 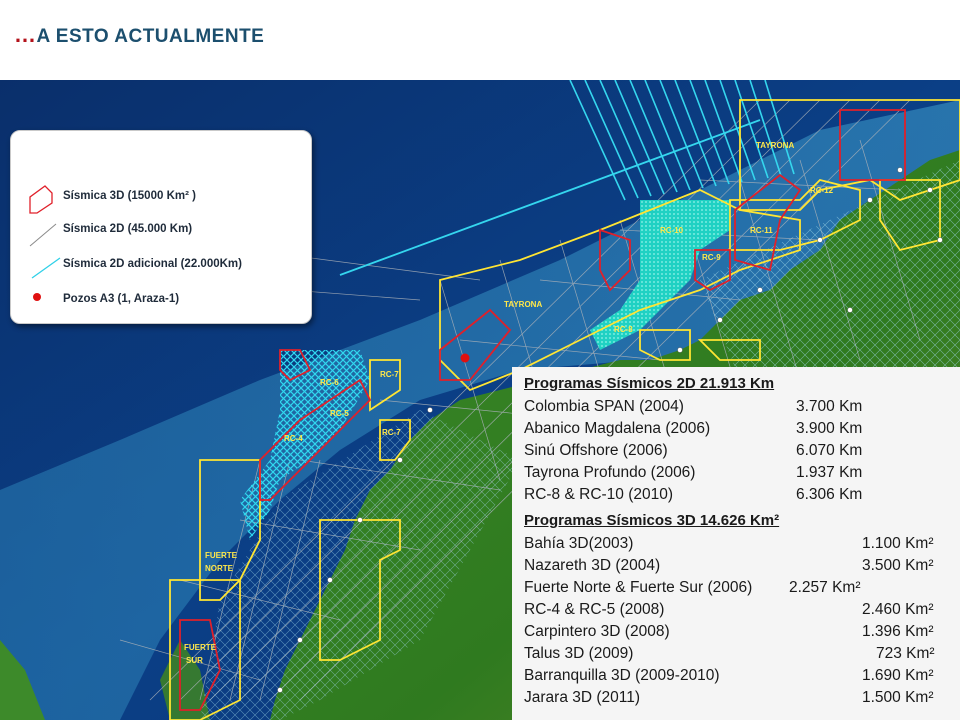 I want to click on program-2d-row-value: 3.700 Km, so click(x=829, y=406).